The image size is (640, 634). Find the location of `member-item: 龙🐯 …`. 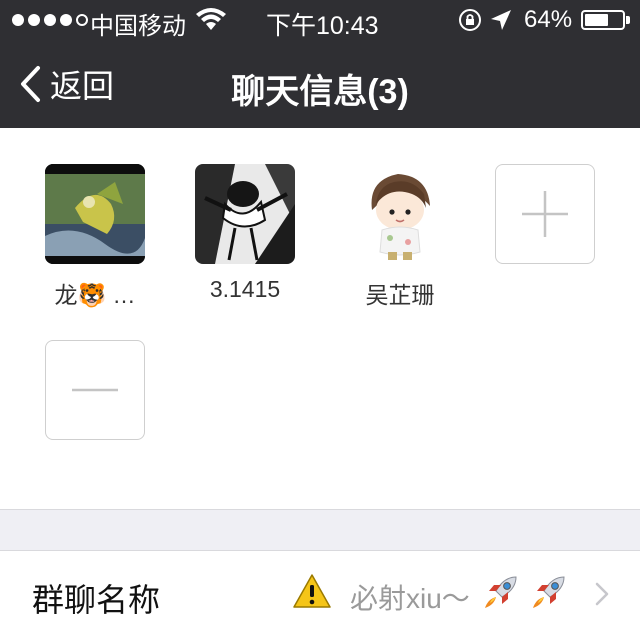

member-item: 龙🐯 … is located at coordinates (95, 237).